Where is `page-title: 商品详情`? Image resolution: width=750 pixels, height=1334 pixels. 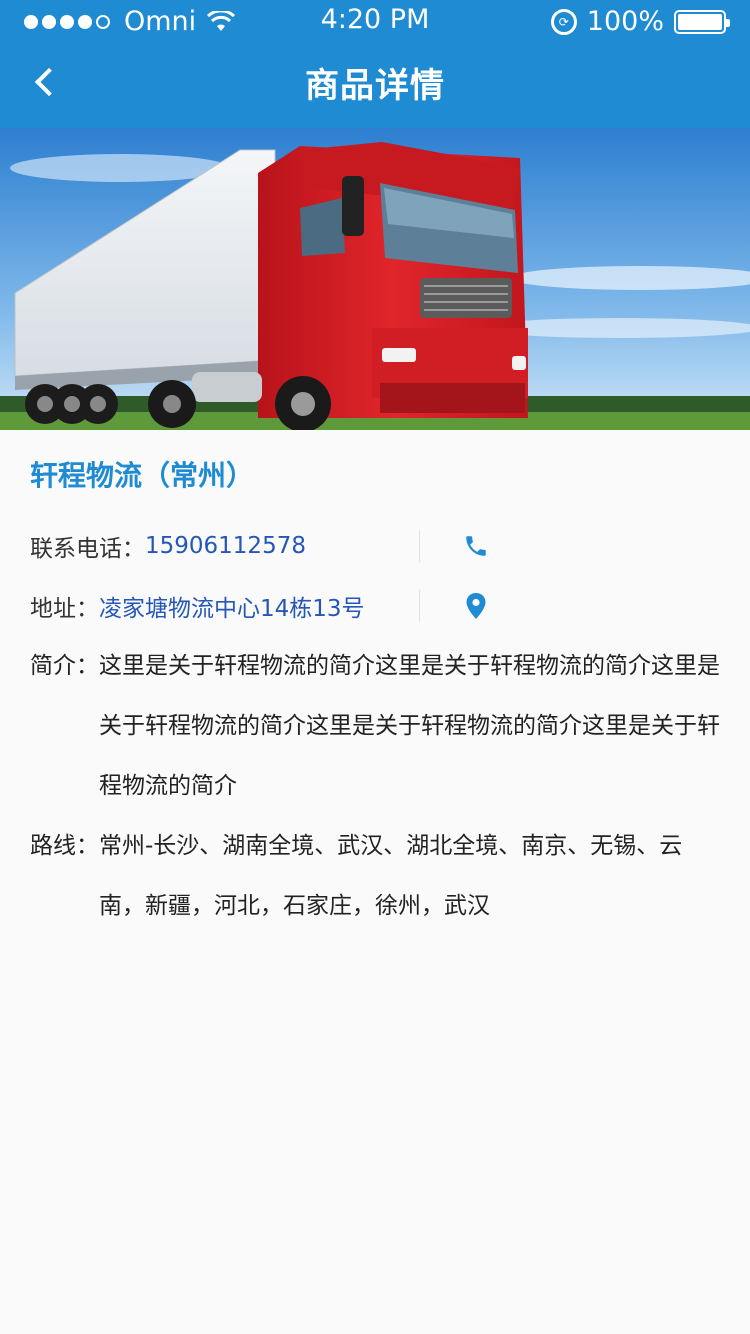 page-title: 商品详情 is located at coordinates (375, 86).